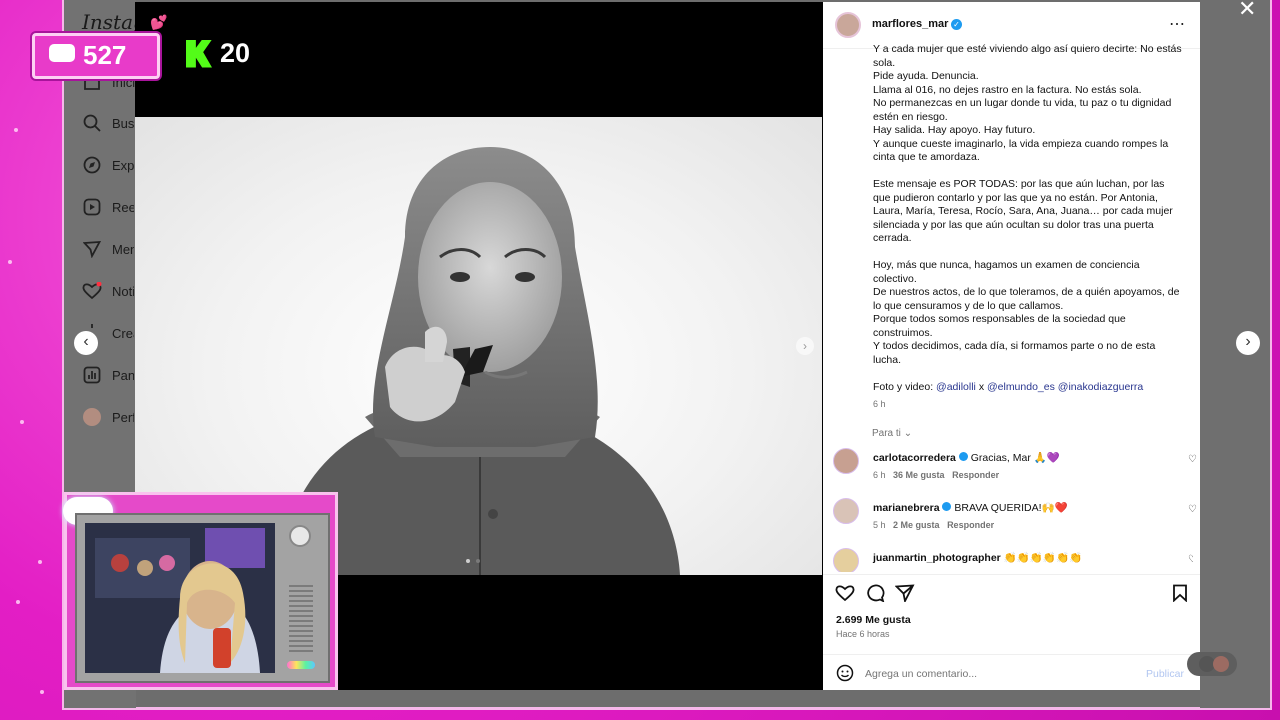 The image size is (1280, 720). I want to click on sidebar-item-reels: Reels, so click(108, 207).